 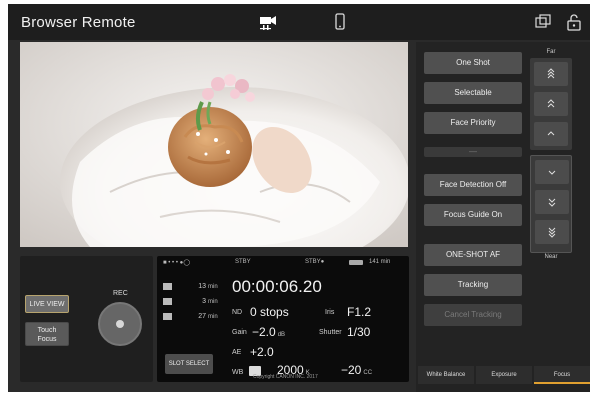 I want to click on focus-near-1-button, so click(x=552, y=172).